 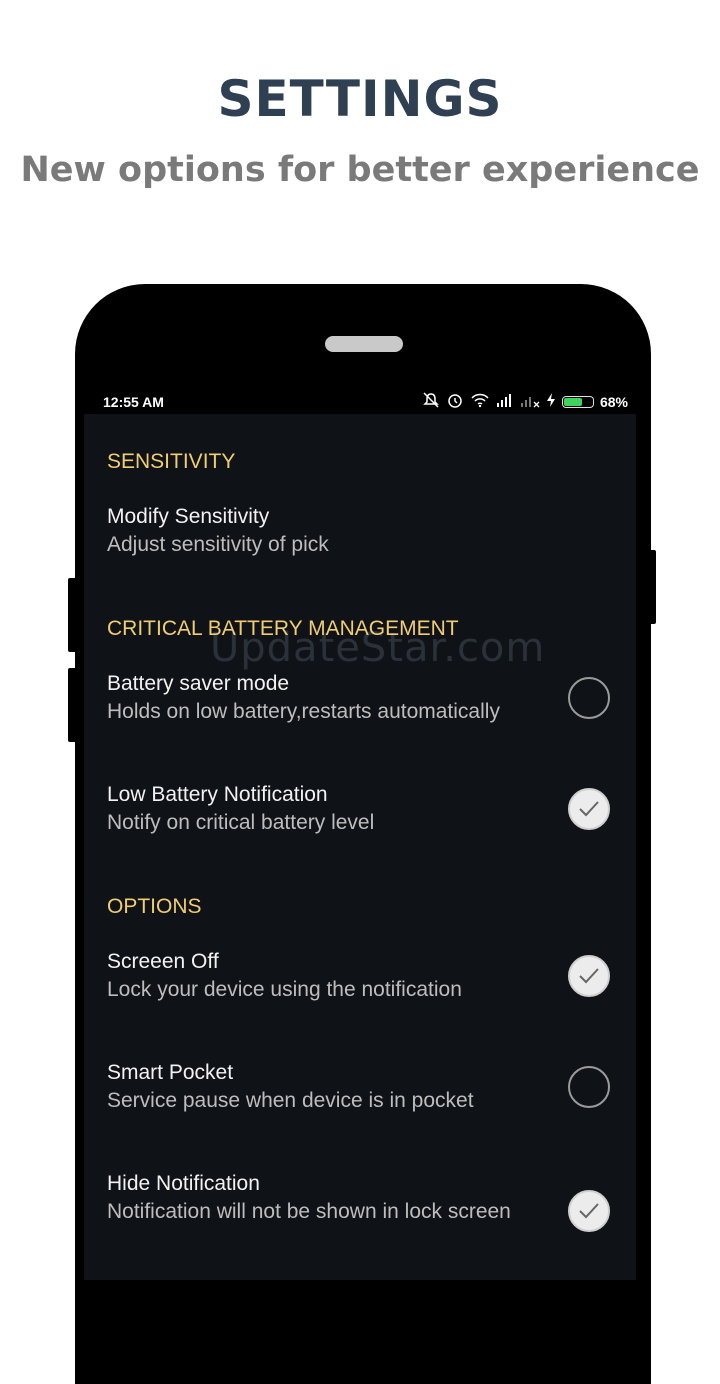 I want to click on battery-percent: 68%, so click(x=613, y=401).